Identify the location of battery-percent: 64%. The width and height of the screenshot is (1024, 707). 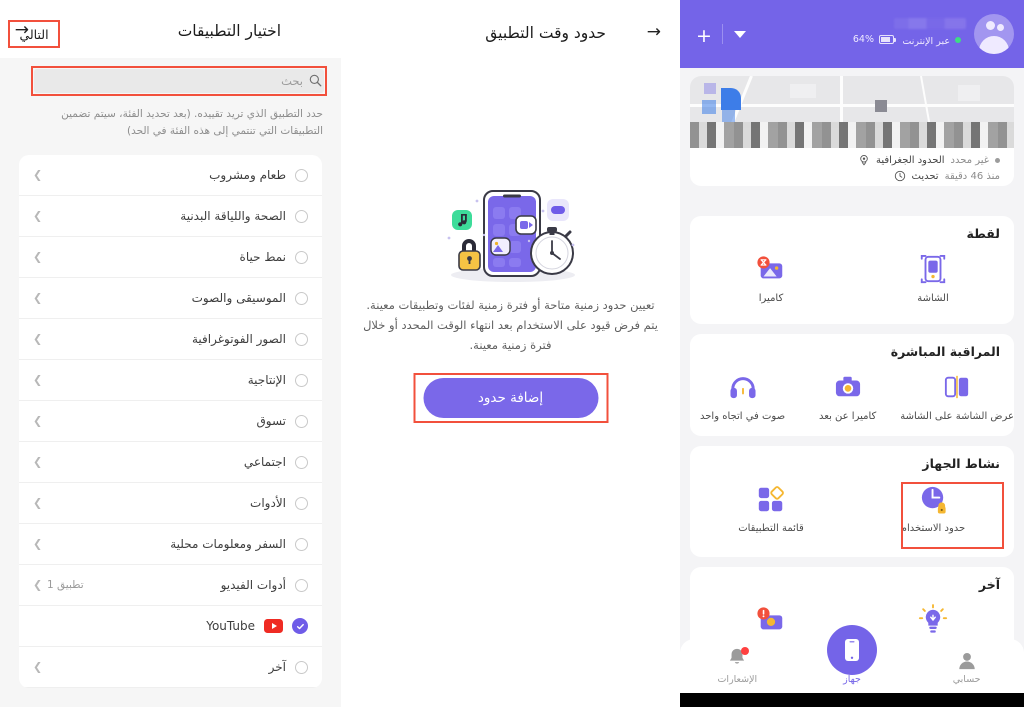
(863, 39).